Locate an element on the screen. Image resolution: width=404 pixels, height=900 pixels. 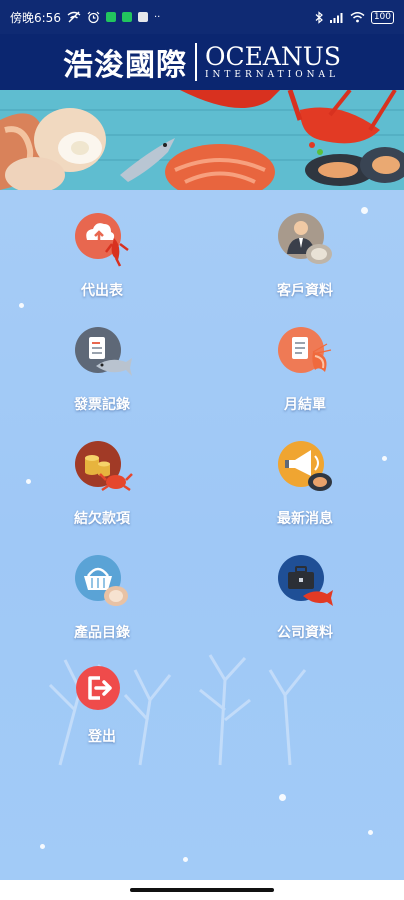
app-header: 浩浚國際 OCEANUS INTERNATIONAL is located at coordinates (202, 62).